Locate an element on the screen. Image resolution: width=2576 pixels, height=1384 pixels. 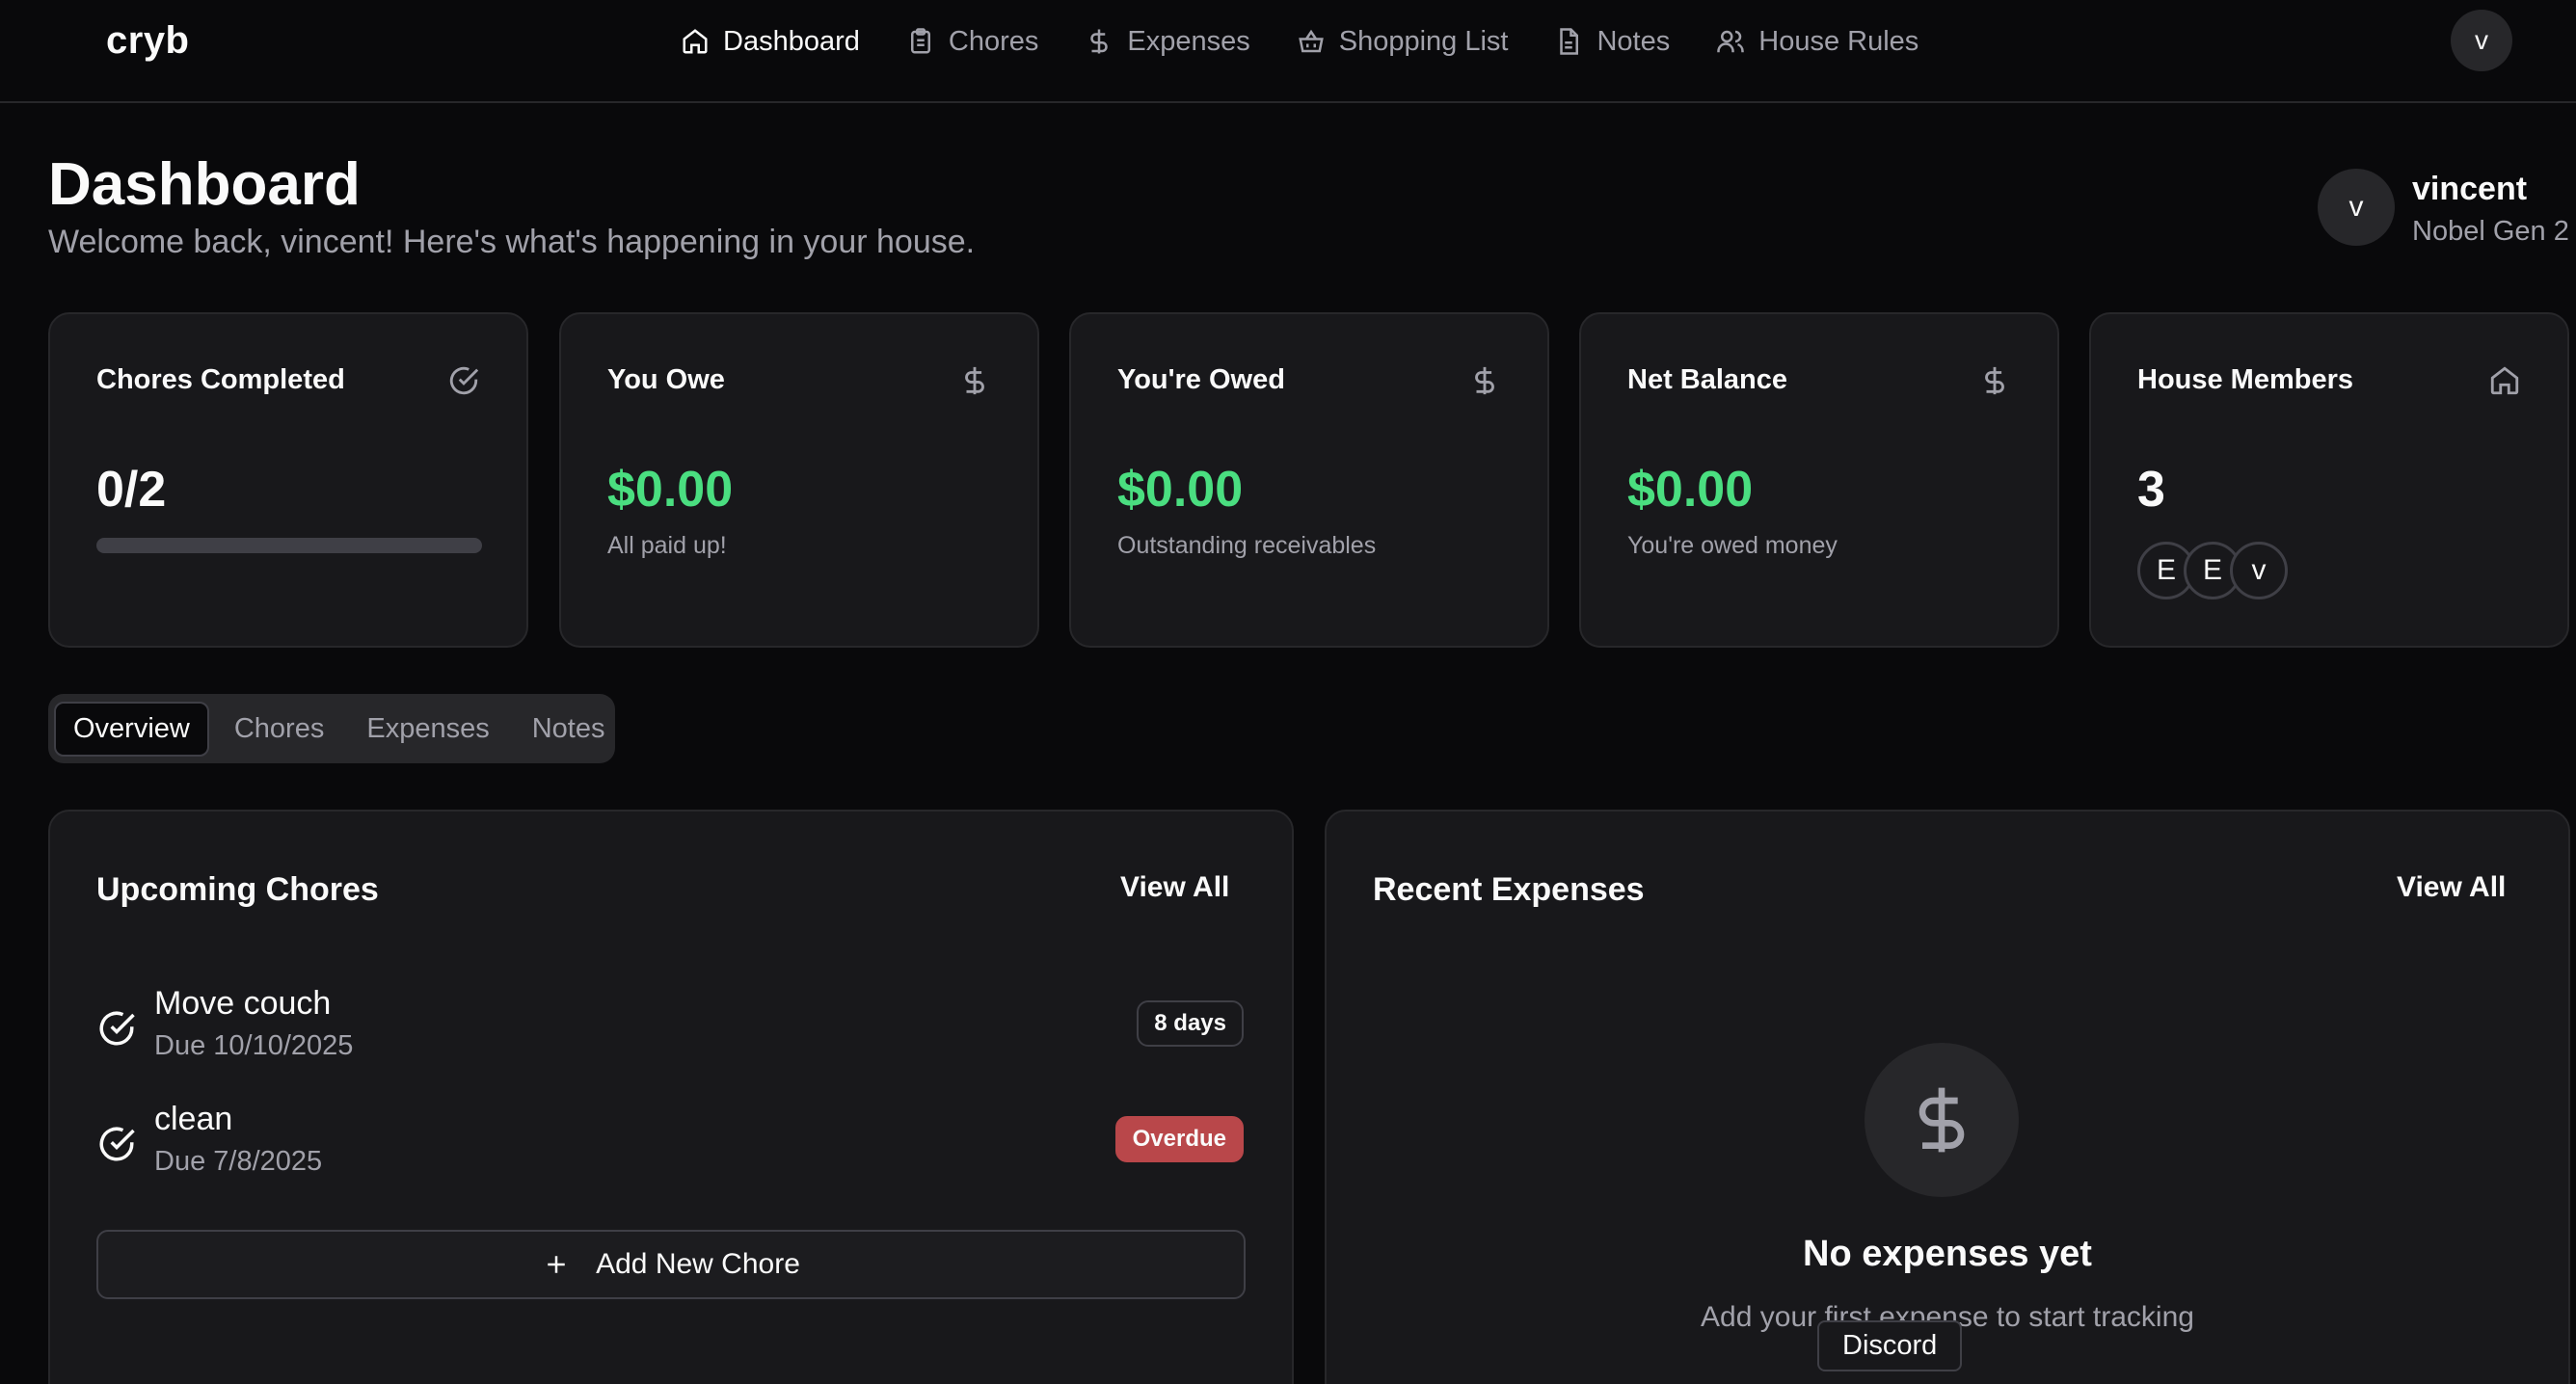
nav-notes: Notes is located at coordinates (1612, 41).